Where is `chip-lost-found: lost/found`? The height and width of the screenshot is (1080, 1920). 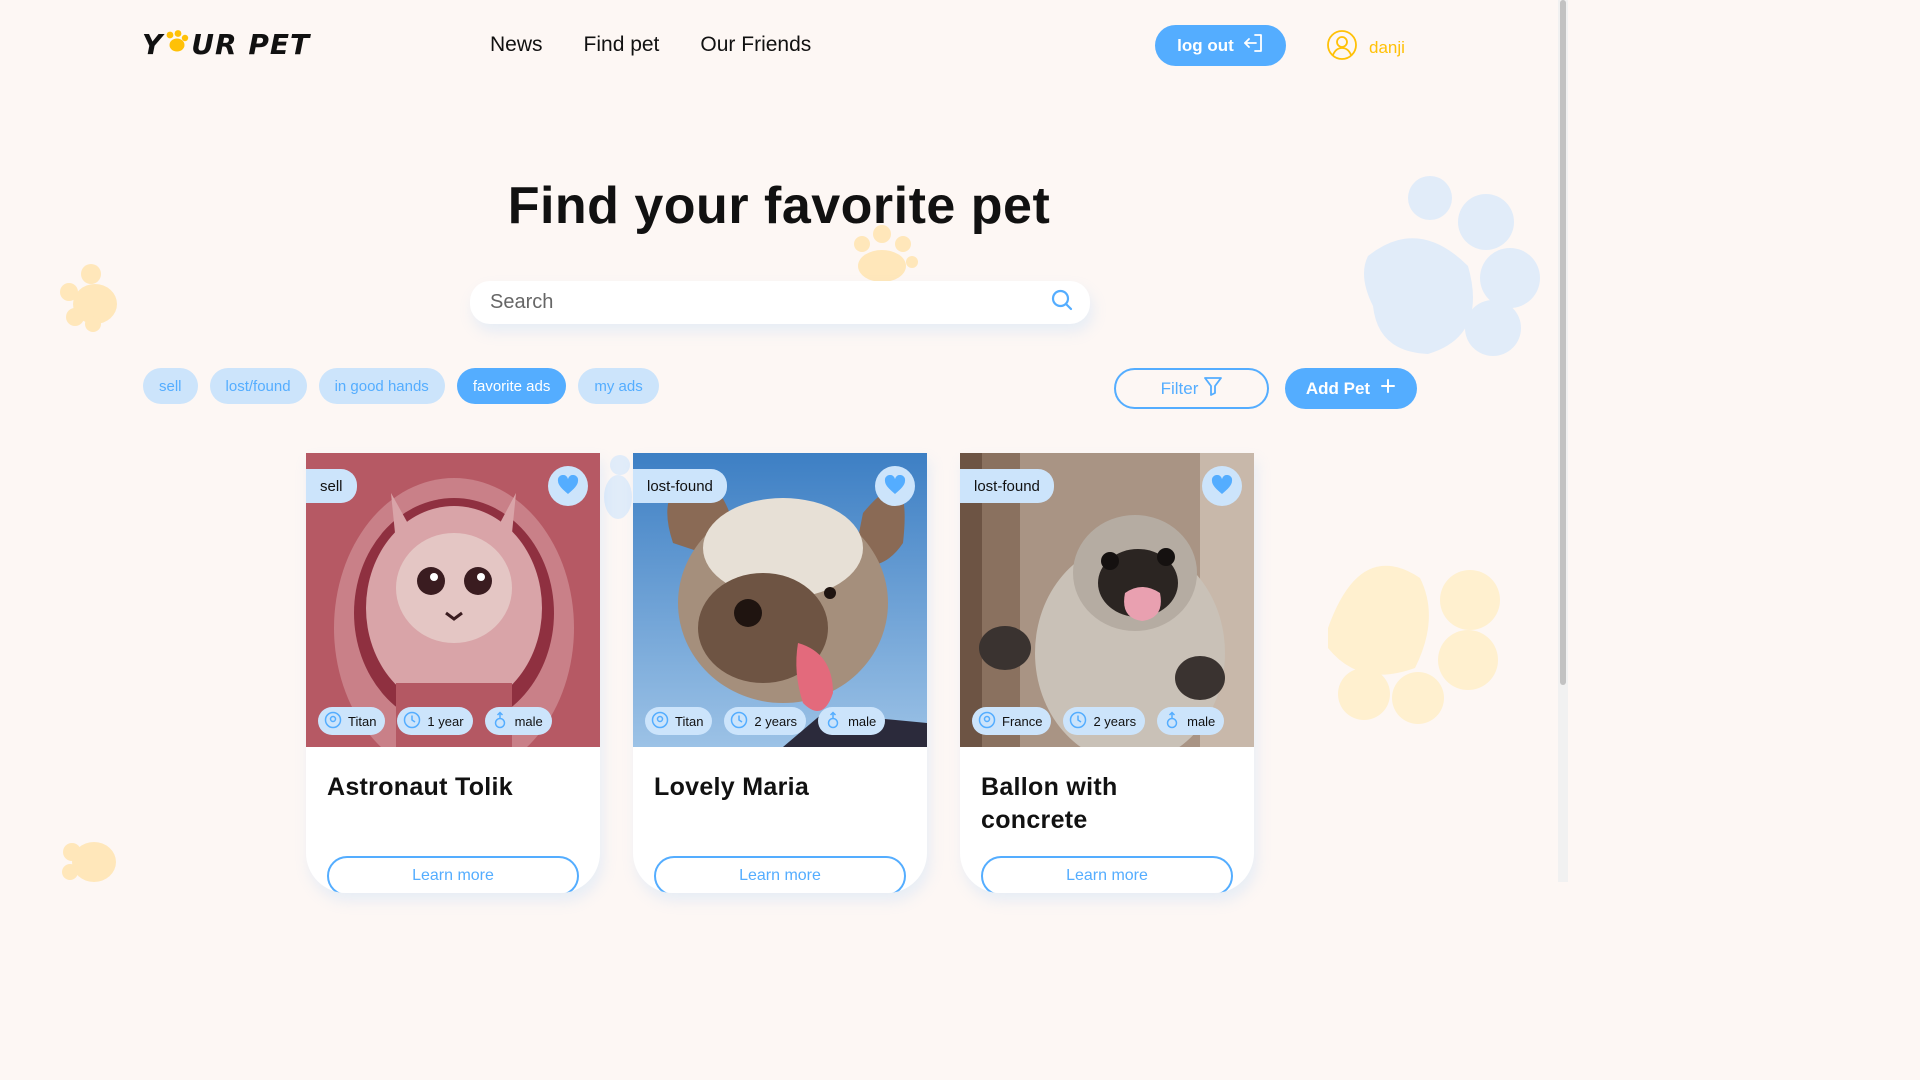
chip-lost-found: lost/found is located at coordinates (258, 386).